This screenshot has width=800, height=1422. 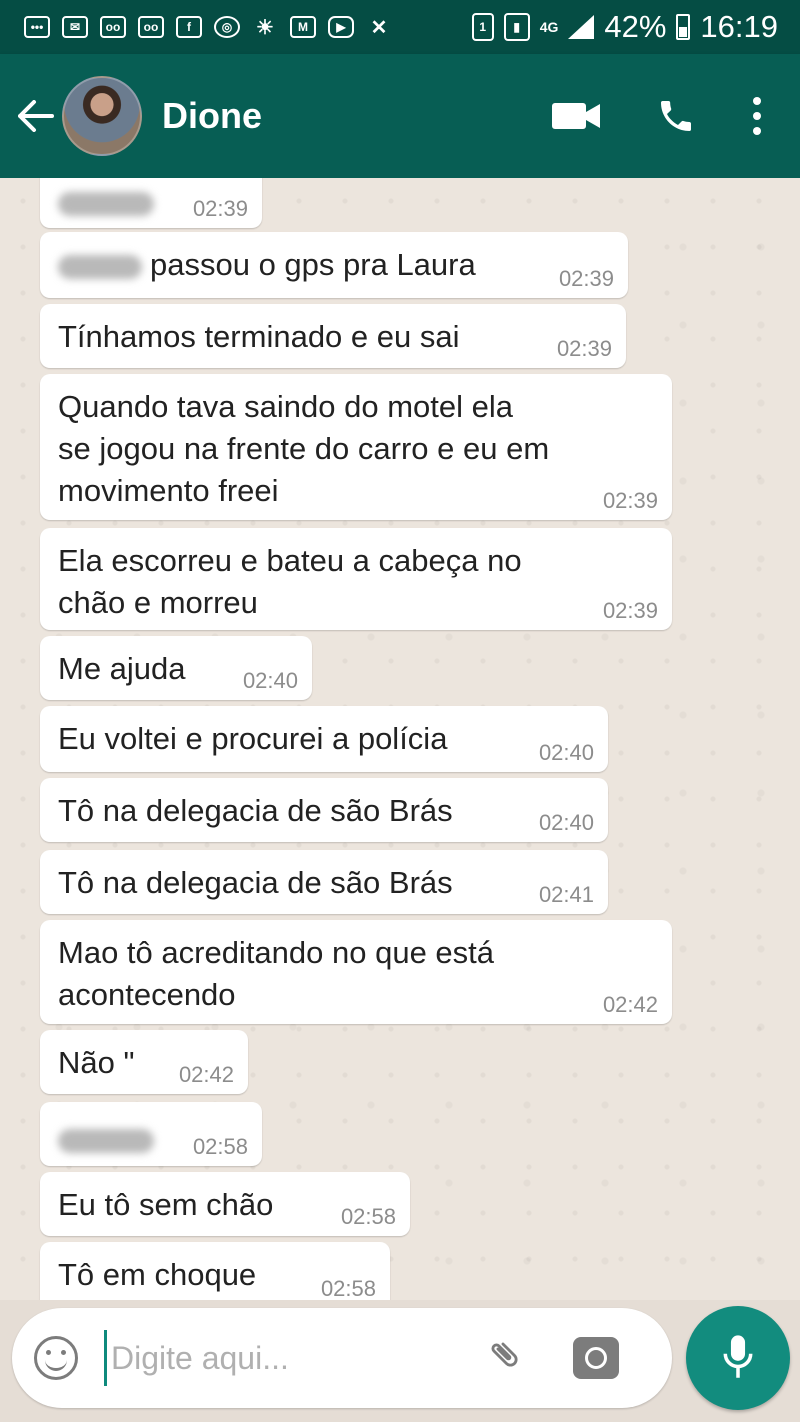 What do you see at coordinates (313, 264) in the screenshot?
I see `message-text: passou o gps pra Laura` at bounding box center [313, 264].